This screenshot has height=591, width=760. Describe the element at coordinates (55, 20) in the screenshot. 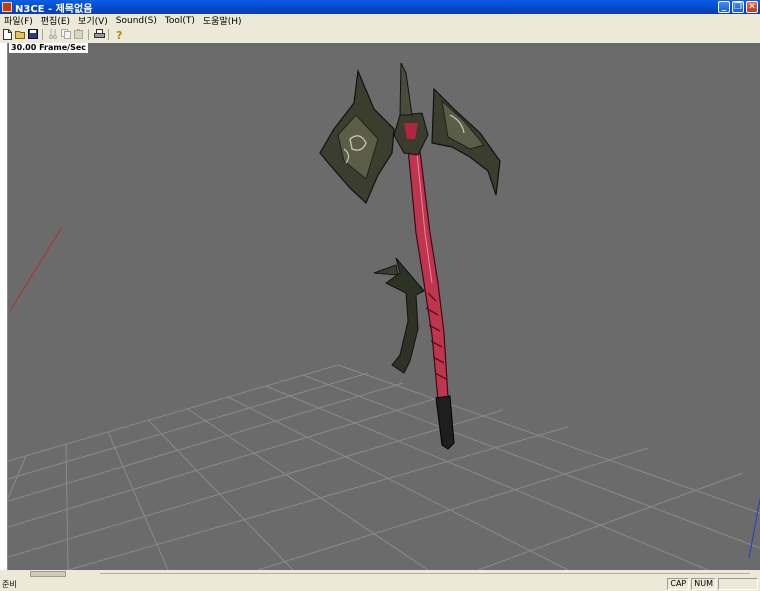

I see `menu-edit: 편집(E)` at that location.